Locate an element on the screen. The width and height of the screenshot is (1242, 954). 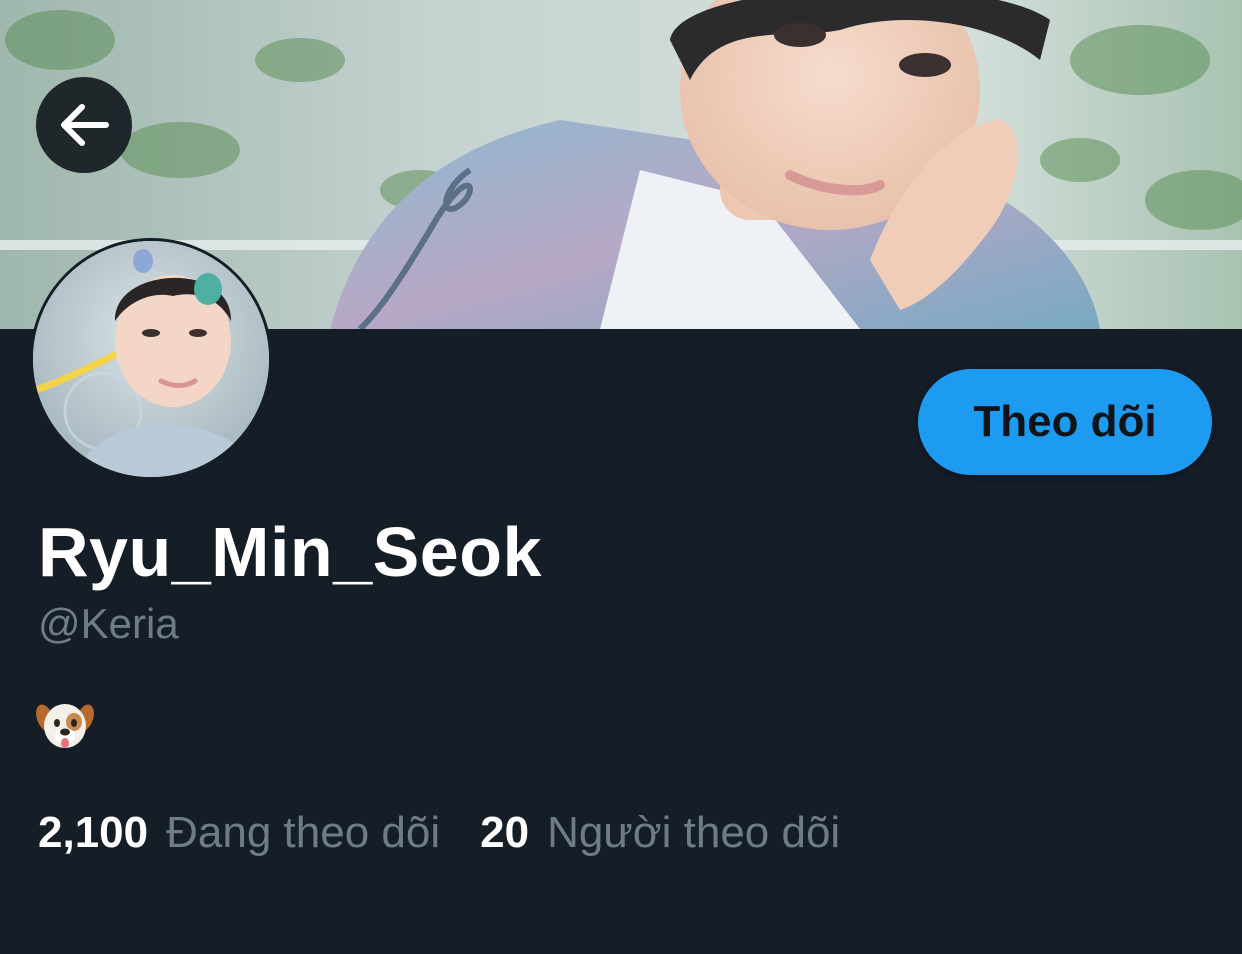
back-button is located at coordinates (84, 125).